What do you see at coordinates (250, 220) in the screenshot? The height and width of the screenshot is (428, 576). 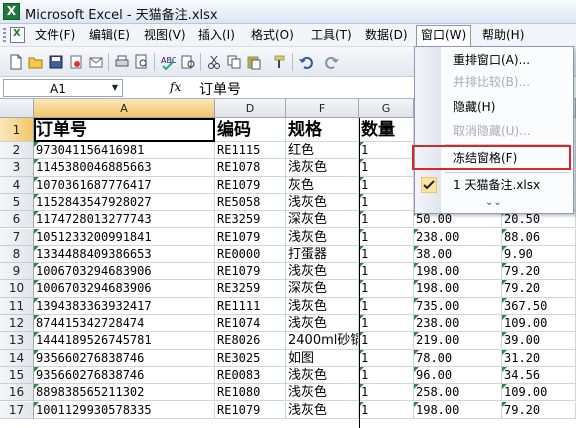 I see `table-cell: RE3259` at bounding box center [250, 220].